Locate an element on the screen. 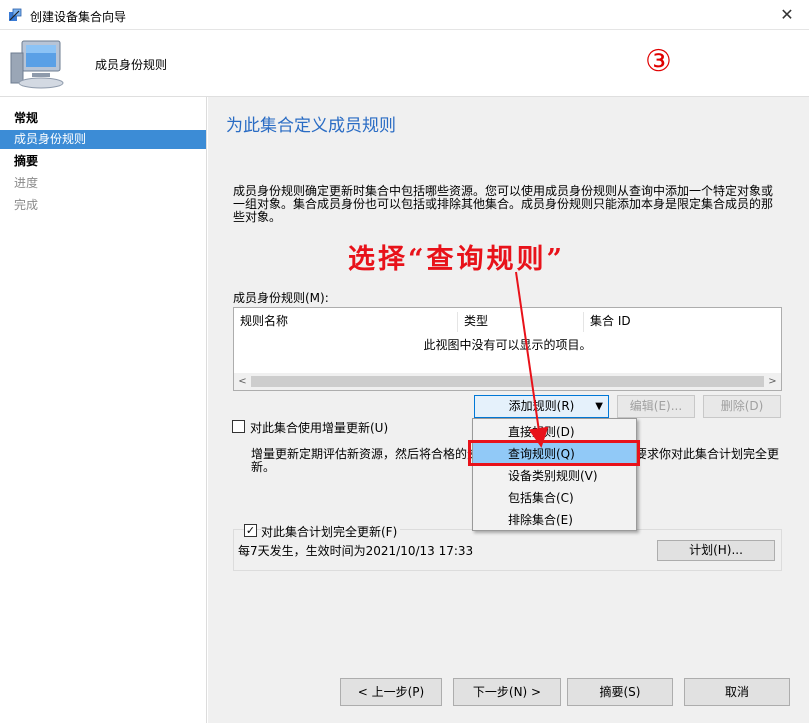  next-button: 下一步(N) > is located at coordinates (507, 692).